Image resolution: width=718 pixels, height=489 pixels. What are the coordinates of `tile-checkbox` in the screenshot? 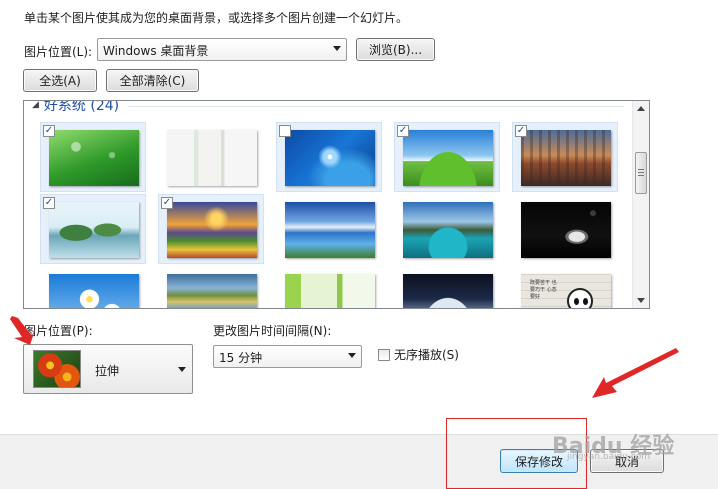 It's located at (285, 131).